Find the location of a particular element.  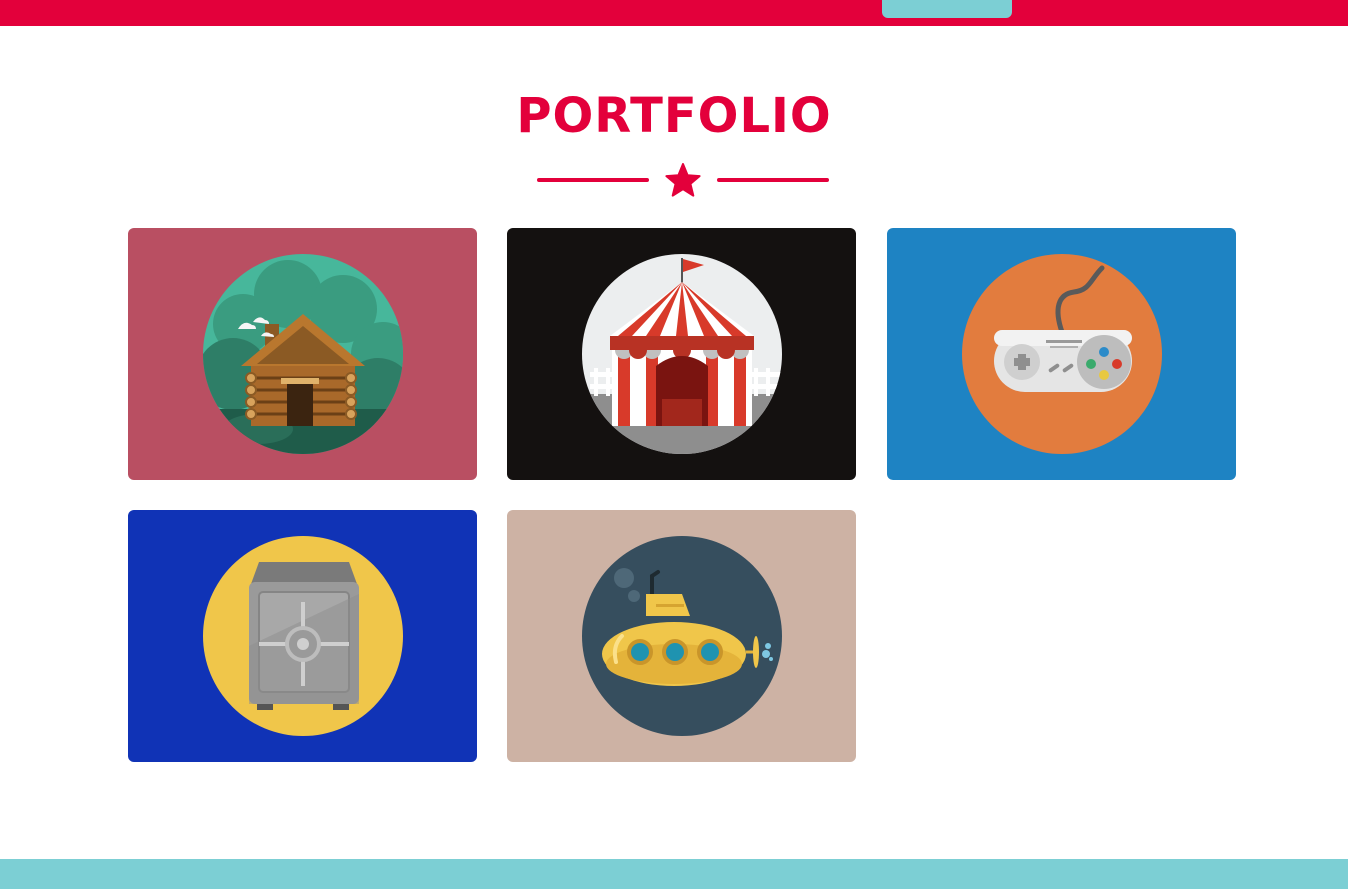

divider-line-left is located at coordinates (593, 180).